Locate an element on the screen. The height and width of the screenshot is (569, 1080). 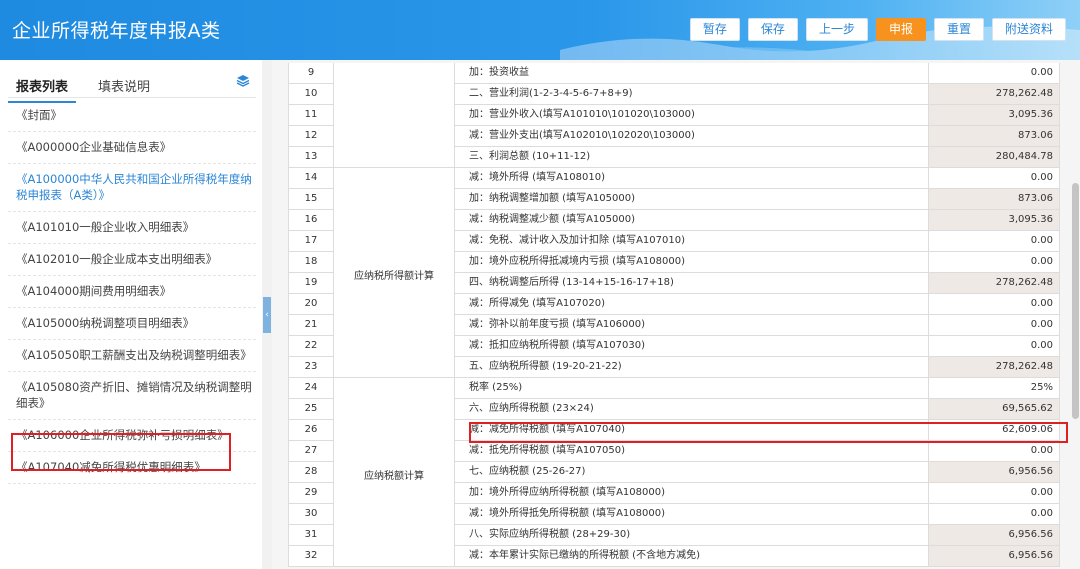
row-item-name: 减：营业外支出(填写A102010\102020\103000) is located at coordinates (691, 136).